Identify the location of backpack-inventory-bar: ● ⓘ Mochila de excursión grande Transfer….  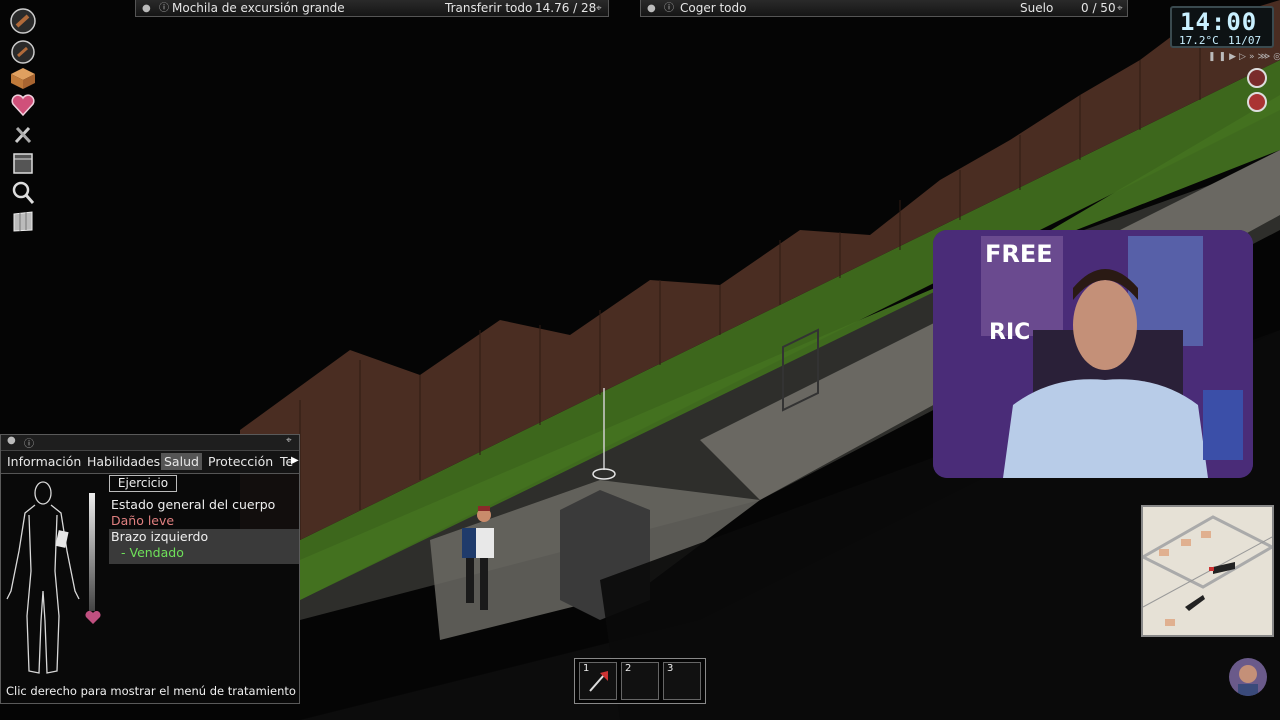
(372, 8).